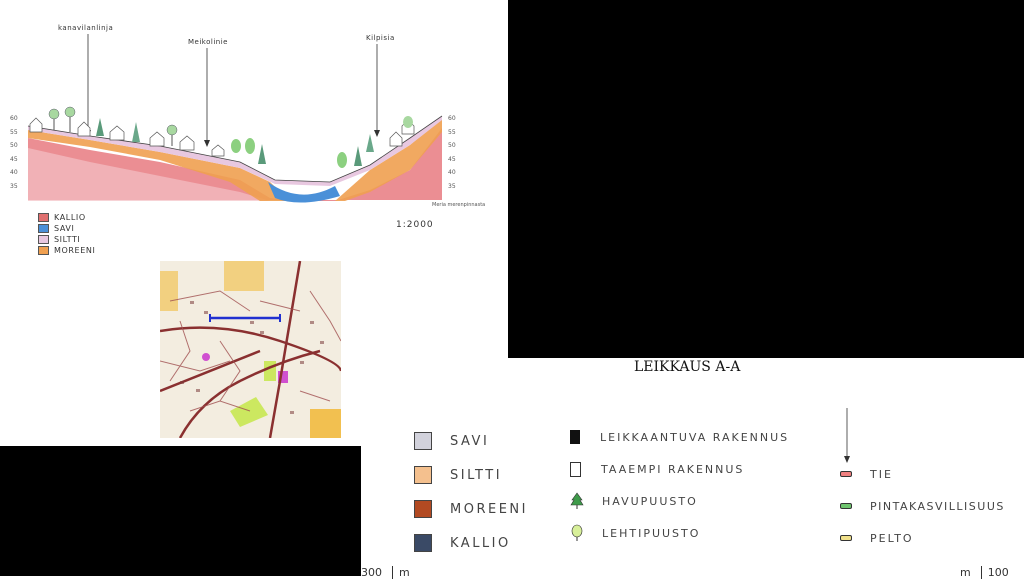 This screenshot has width=1024, height=579. What do you see at coordinates (208, 42) in the screenshot?
I see `callout-label: Meikolinie` at bounding box center [208, 42].